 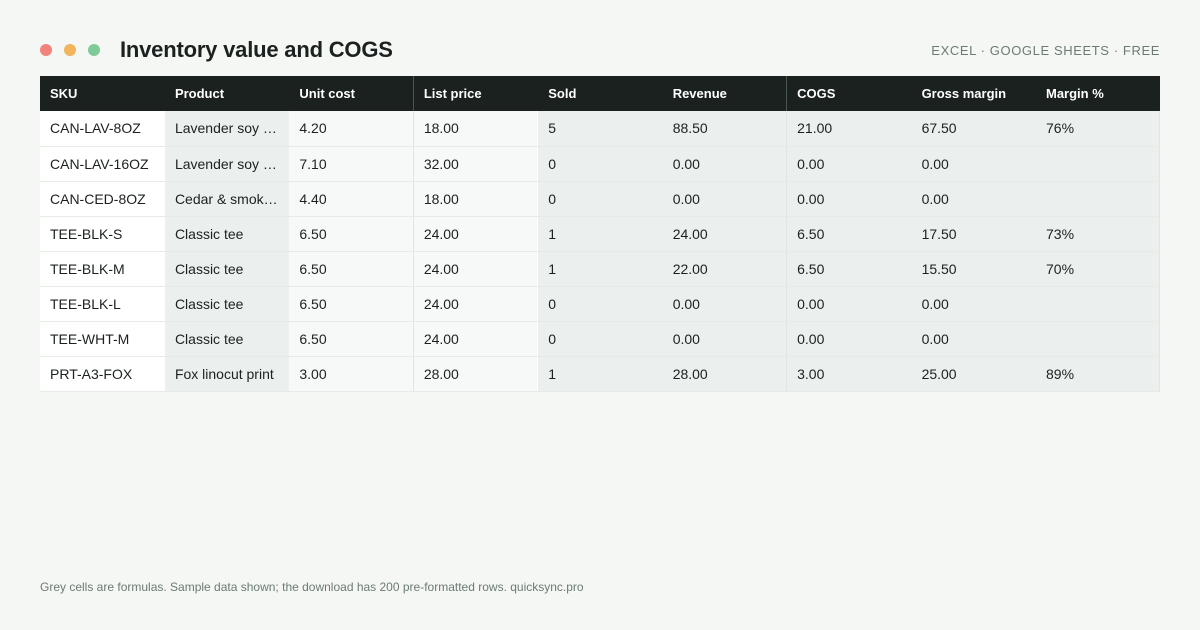 What do you see at coordinates (849, 129) in the screenshot?
I see `cell-cogs: 21.00` at bounding box center [849, 129].